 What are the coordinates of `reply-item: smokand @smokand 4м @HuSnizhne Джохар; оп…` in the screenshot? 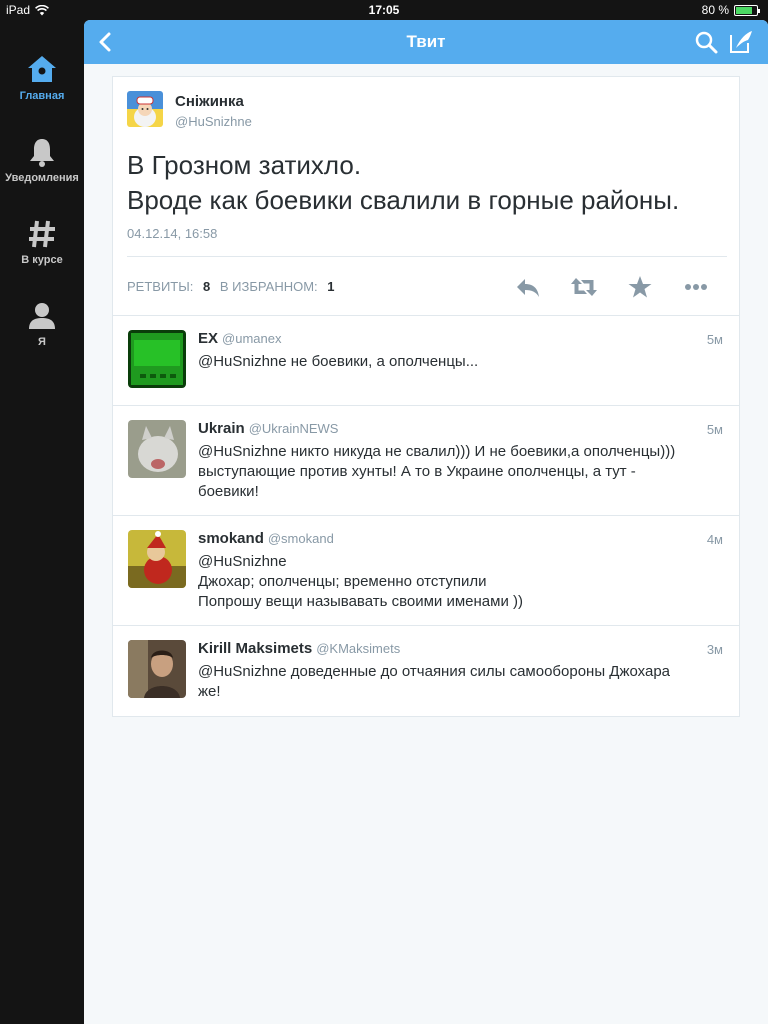 It's located at (426, 571).